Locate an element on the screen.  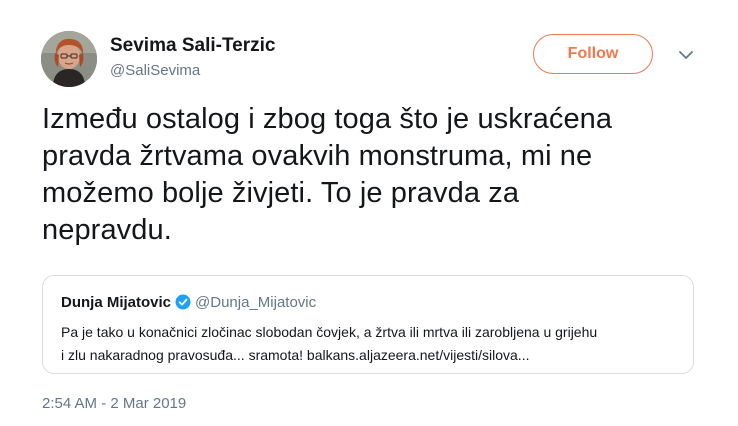
author-name: Sevima Sali-Terzic is located at coordinates (192, 46).